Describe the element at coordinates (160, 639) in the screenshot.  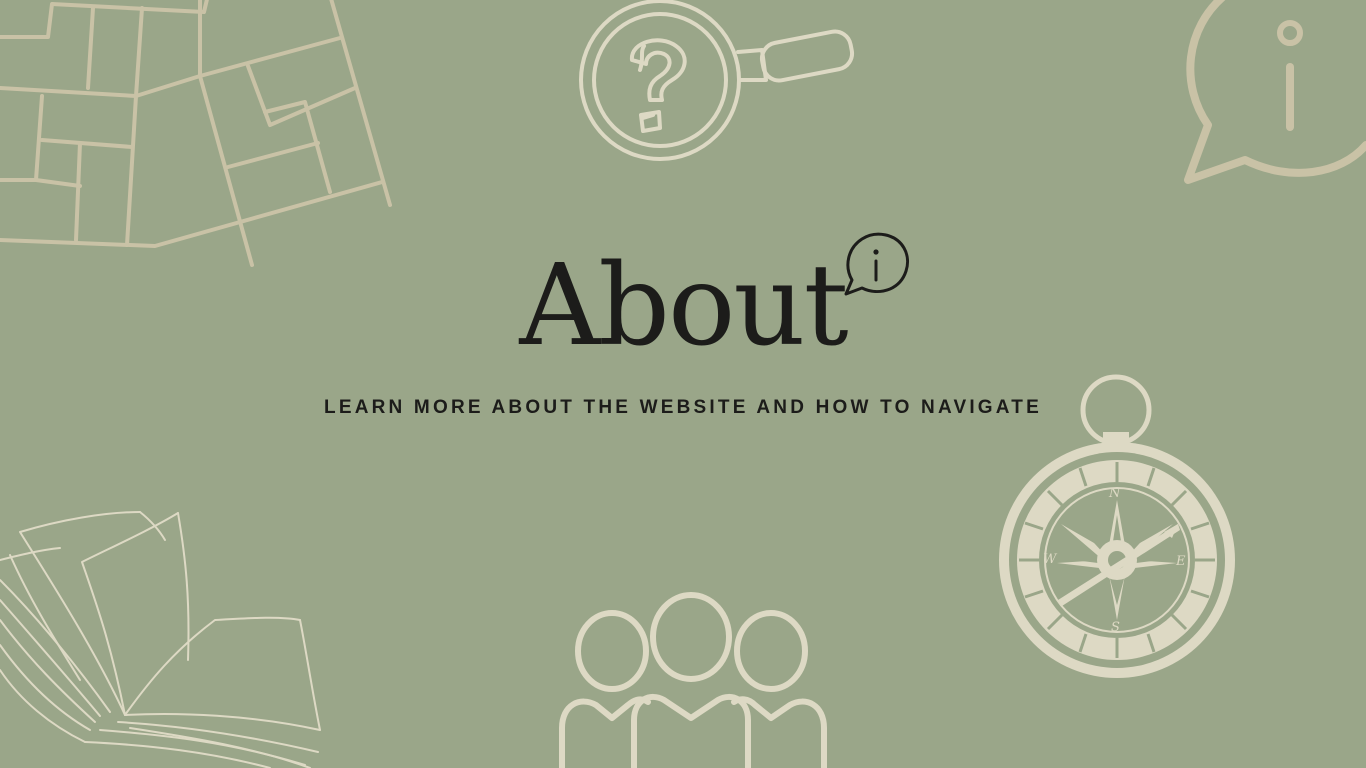
I see `open-book-icon` at that location.